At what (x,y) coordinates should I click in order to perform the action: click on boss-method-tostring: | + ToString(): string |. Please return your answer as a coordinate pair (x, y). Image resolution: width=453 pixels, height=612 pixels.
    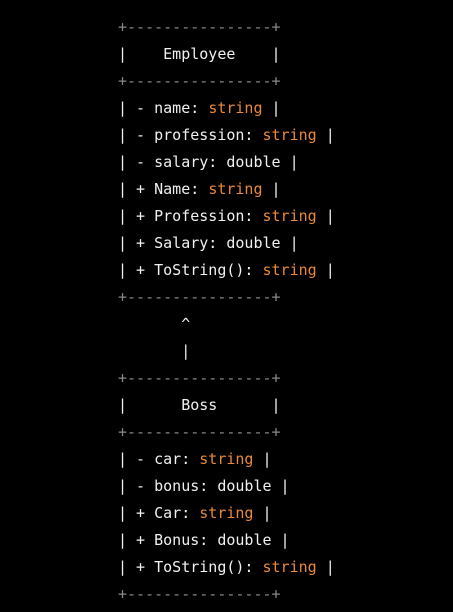
    Looking at the image, I should click on (226, 567).